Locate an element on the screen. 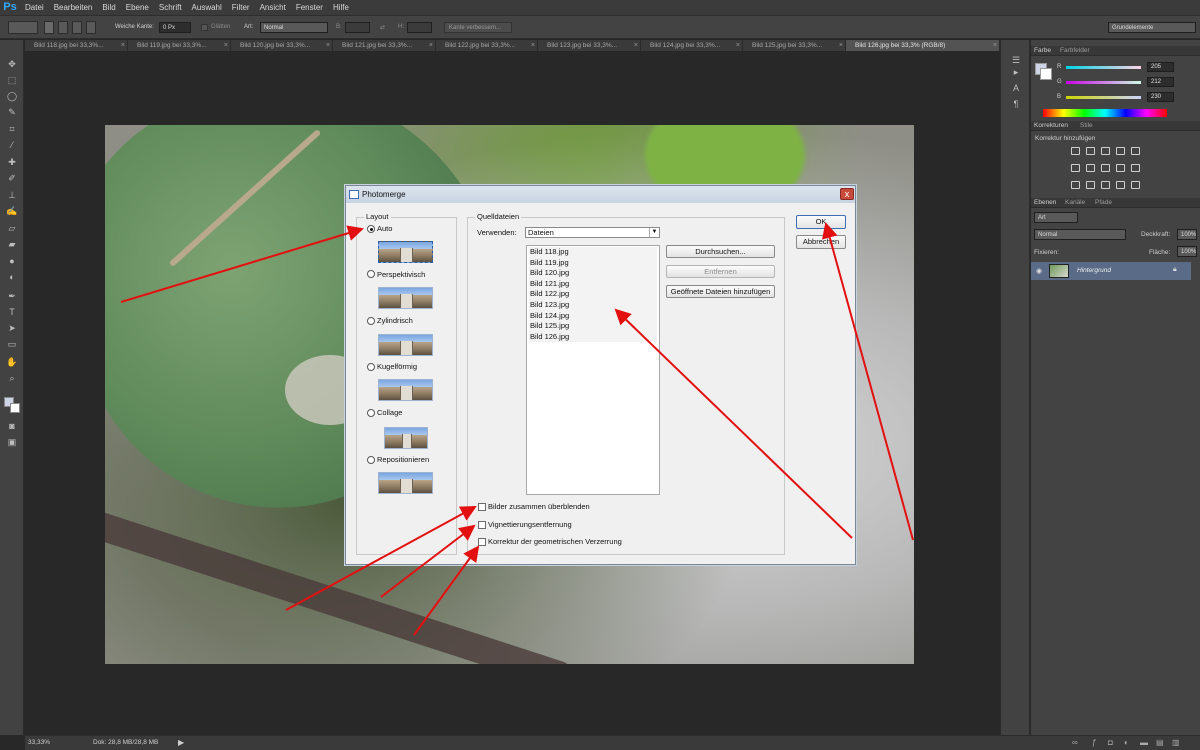  list-item: Bild 122.jpg is located at coordinates (593, 294).